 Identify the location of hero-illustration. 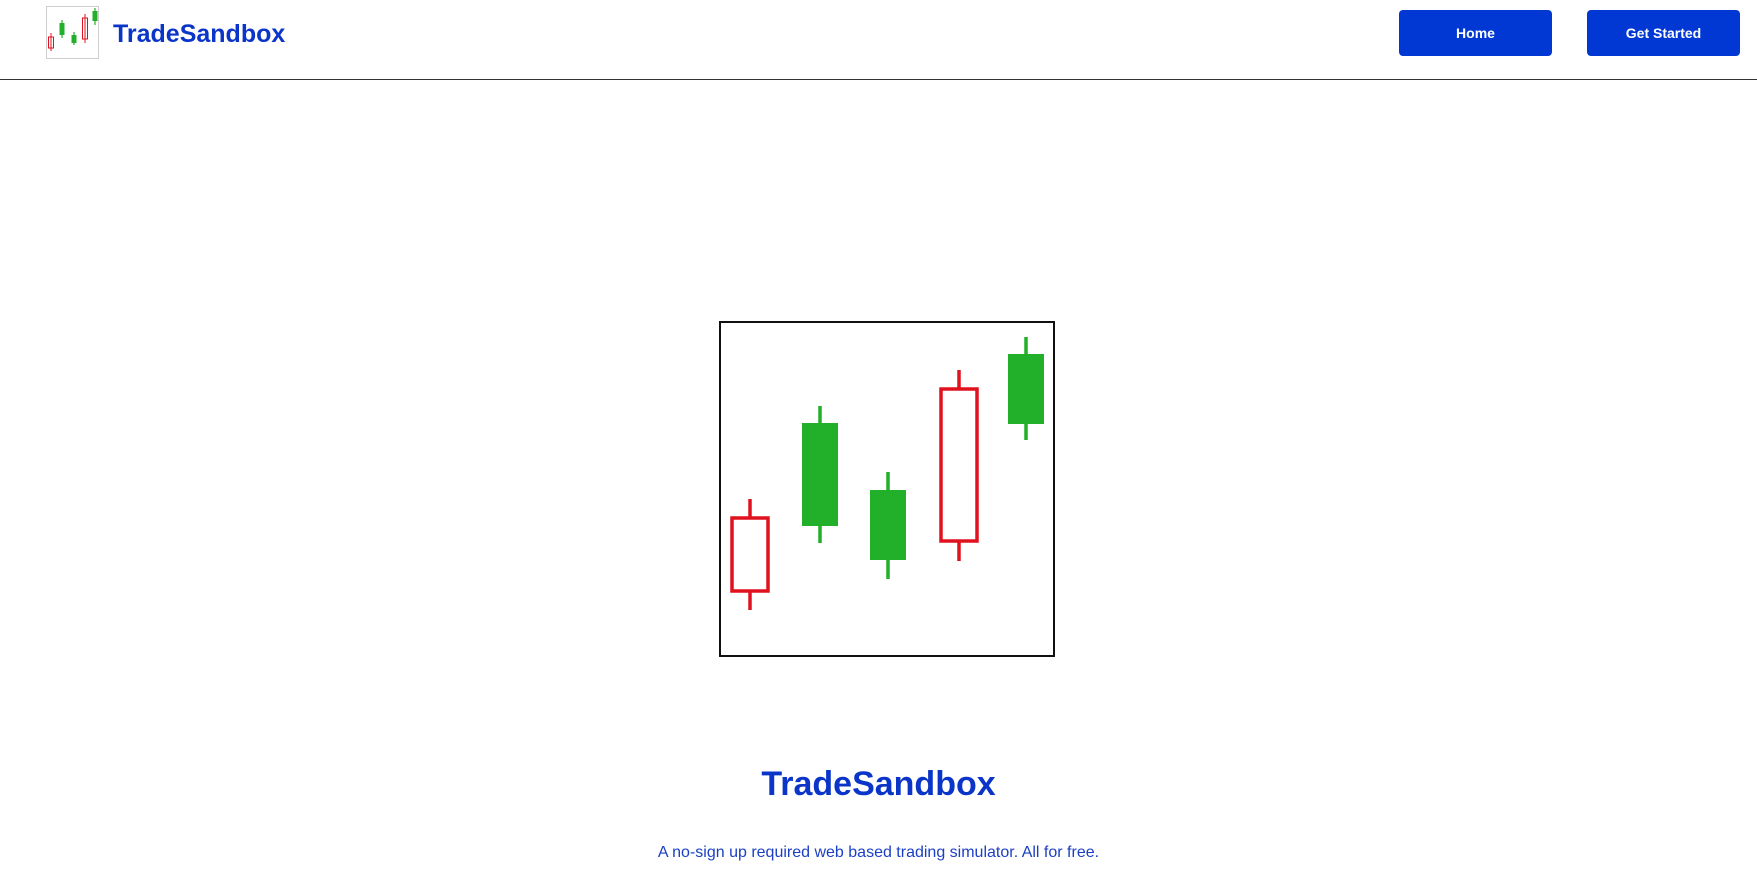
(887, 489).